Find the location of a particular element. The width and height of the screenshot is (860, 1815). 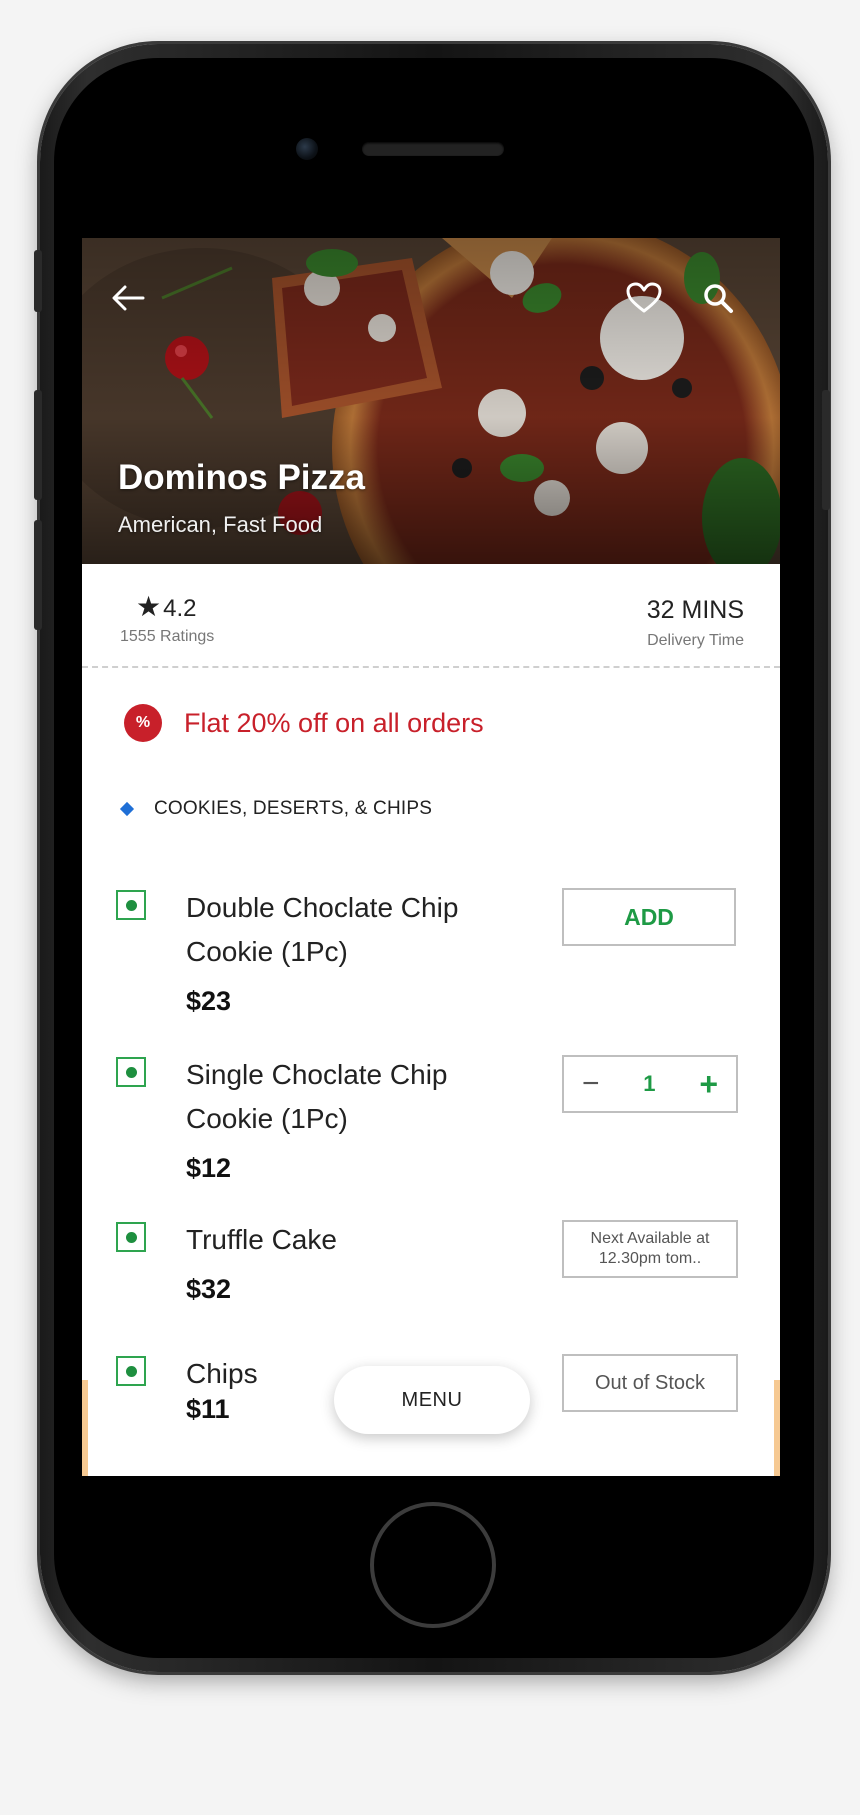

search-icon is located at coordinates (718, 298).